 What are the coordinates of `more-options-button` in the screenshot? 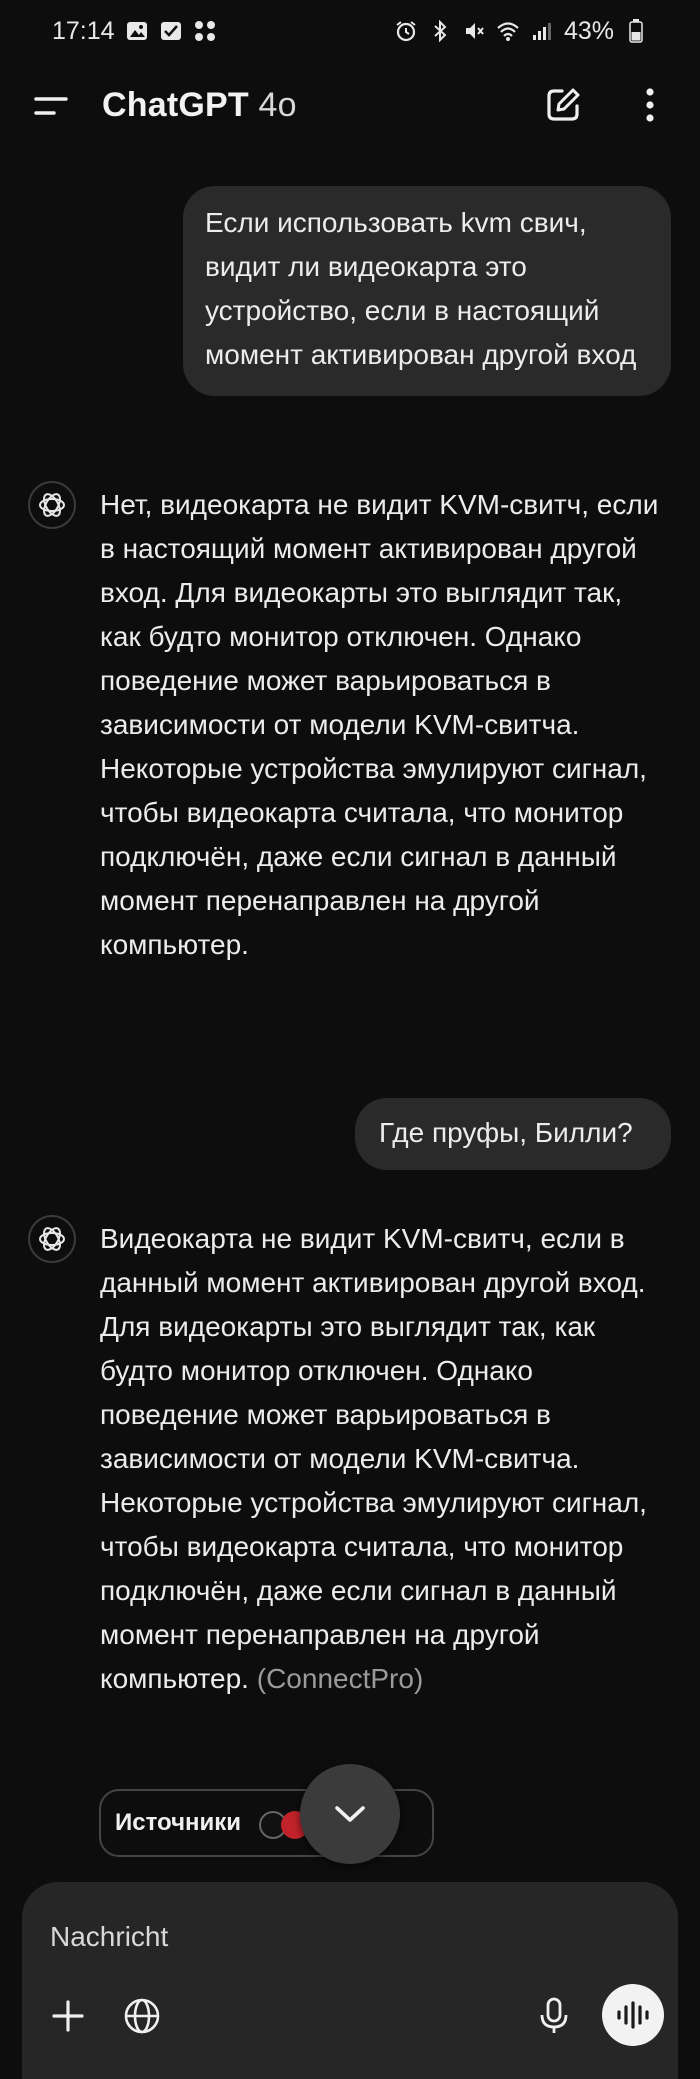 It's located at (650, 105).